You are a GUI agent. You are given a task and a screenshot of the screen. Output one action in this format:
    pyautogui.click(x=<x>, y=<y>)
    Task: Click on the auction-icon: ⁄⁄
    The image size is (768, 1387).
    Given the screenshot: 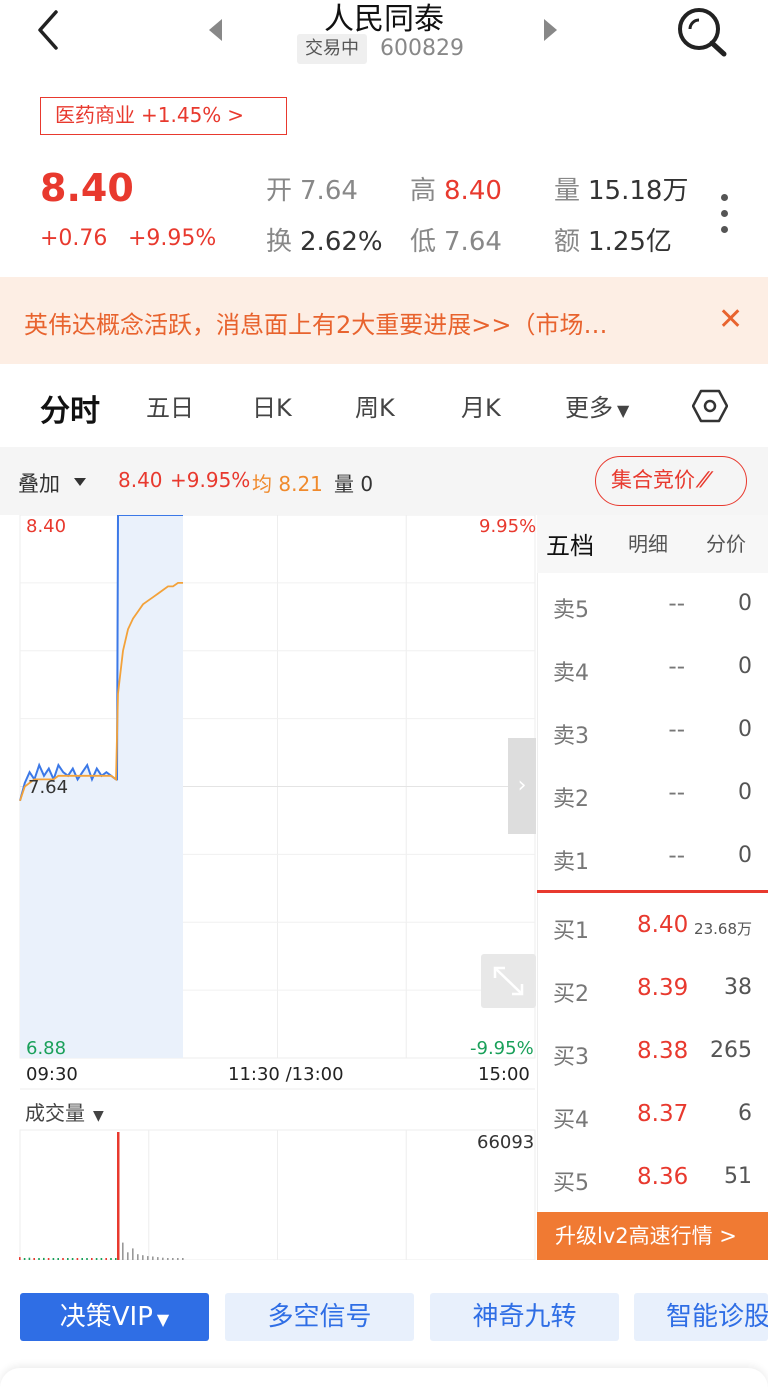 What is the action you would take?
    pyautogui.click(x=705, y=480)
    